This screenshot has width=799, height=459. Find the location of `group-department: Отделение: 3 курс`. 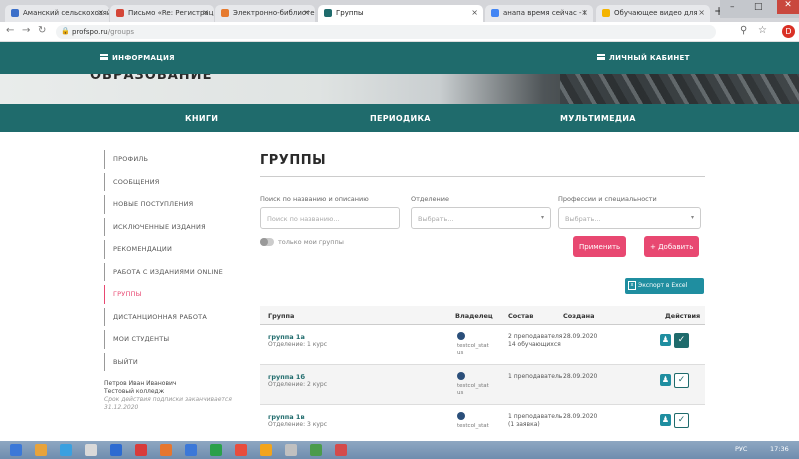

group-department: Отделение: 3 курс is located at coordinates (298, 424).